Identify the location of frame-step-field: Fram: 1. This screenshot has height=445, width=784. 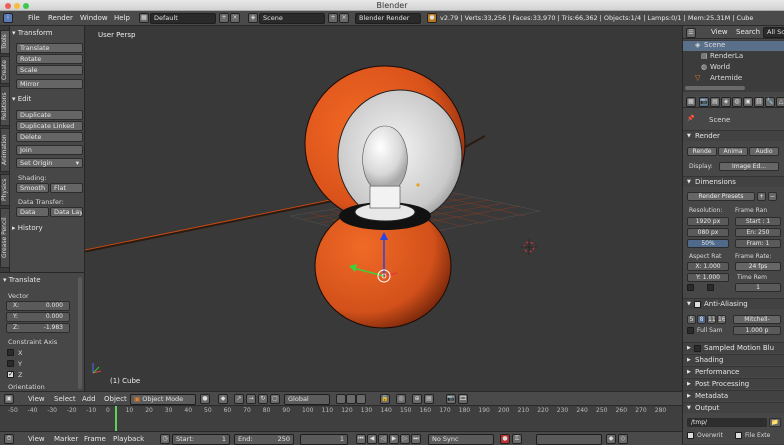
(758, 243).